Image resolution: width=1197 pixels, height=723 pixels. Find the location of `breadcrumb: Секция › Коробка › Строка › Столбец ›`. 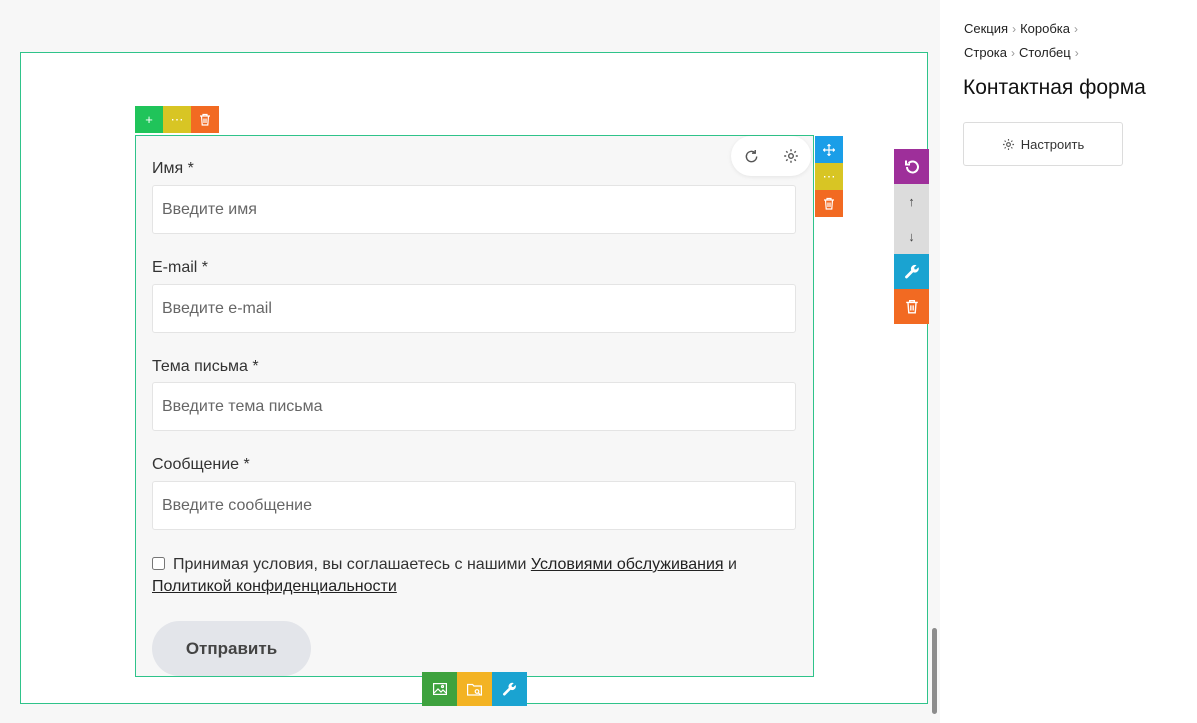

breadcrumb: Секция › Коробка › Строка › Столбец › is located at coordinates (1023, 41).